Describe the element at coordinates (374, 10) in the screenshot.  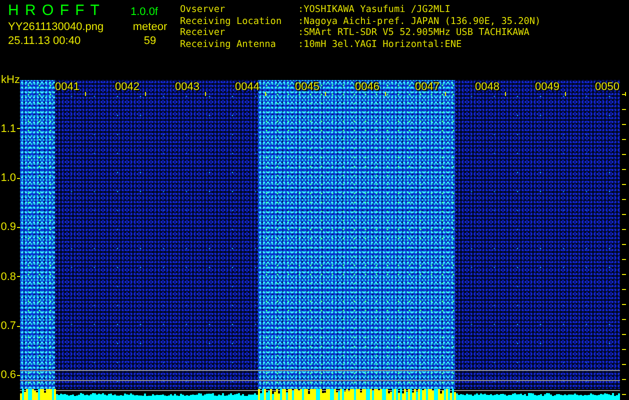
I see `info-value: :YOSHIKAWA Yasufumi /JG2MLI` at that location.